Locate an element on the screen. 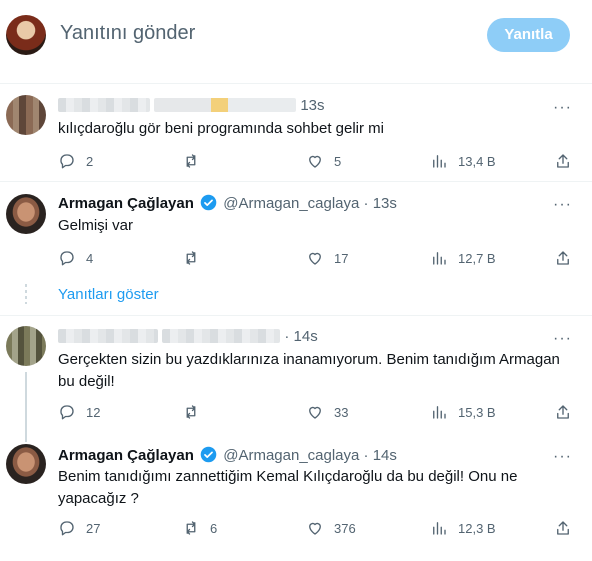 The image size is (592, 561). show-replies-link: Yanıtları göster is located at coordinates (108, 294).